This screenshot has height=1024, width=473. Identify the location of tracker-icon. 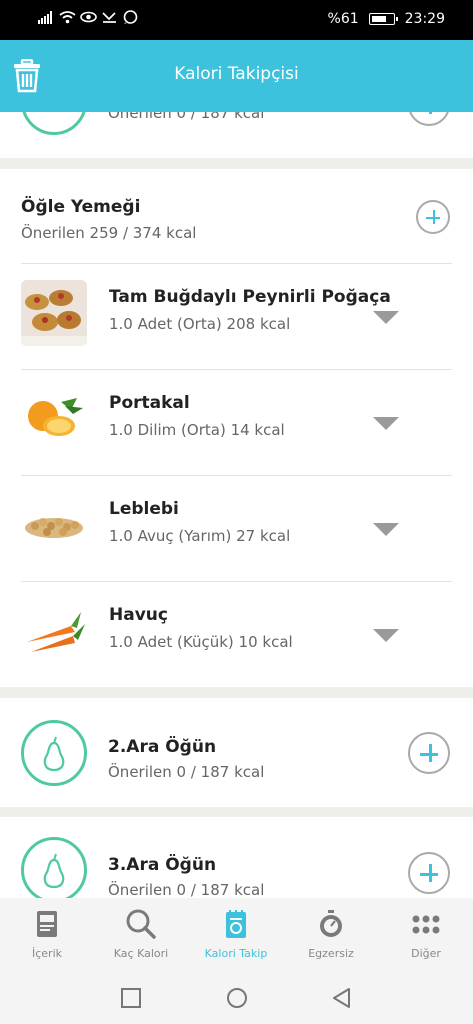
(236, 924).